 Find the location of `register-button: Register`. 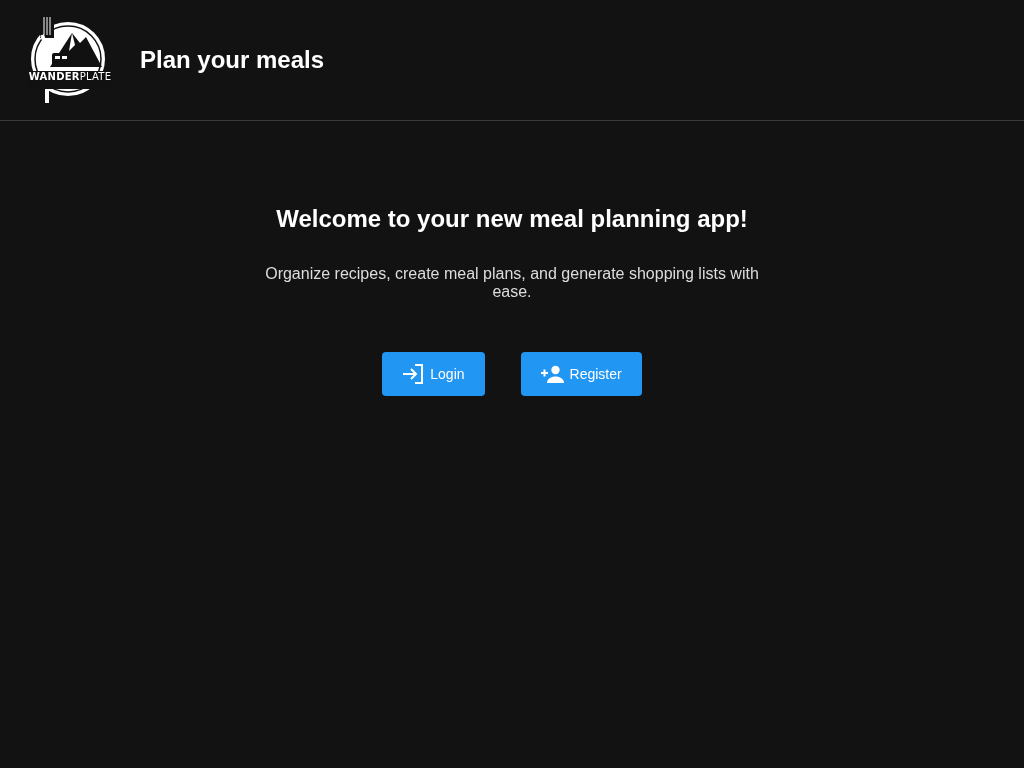

register-button: Register is located at coordinates (581, 374).